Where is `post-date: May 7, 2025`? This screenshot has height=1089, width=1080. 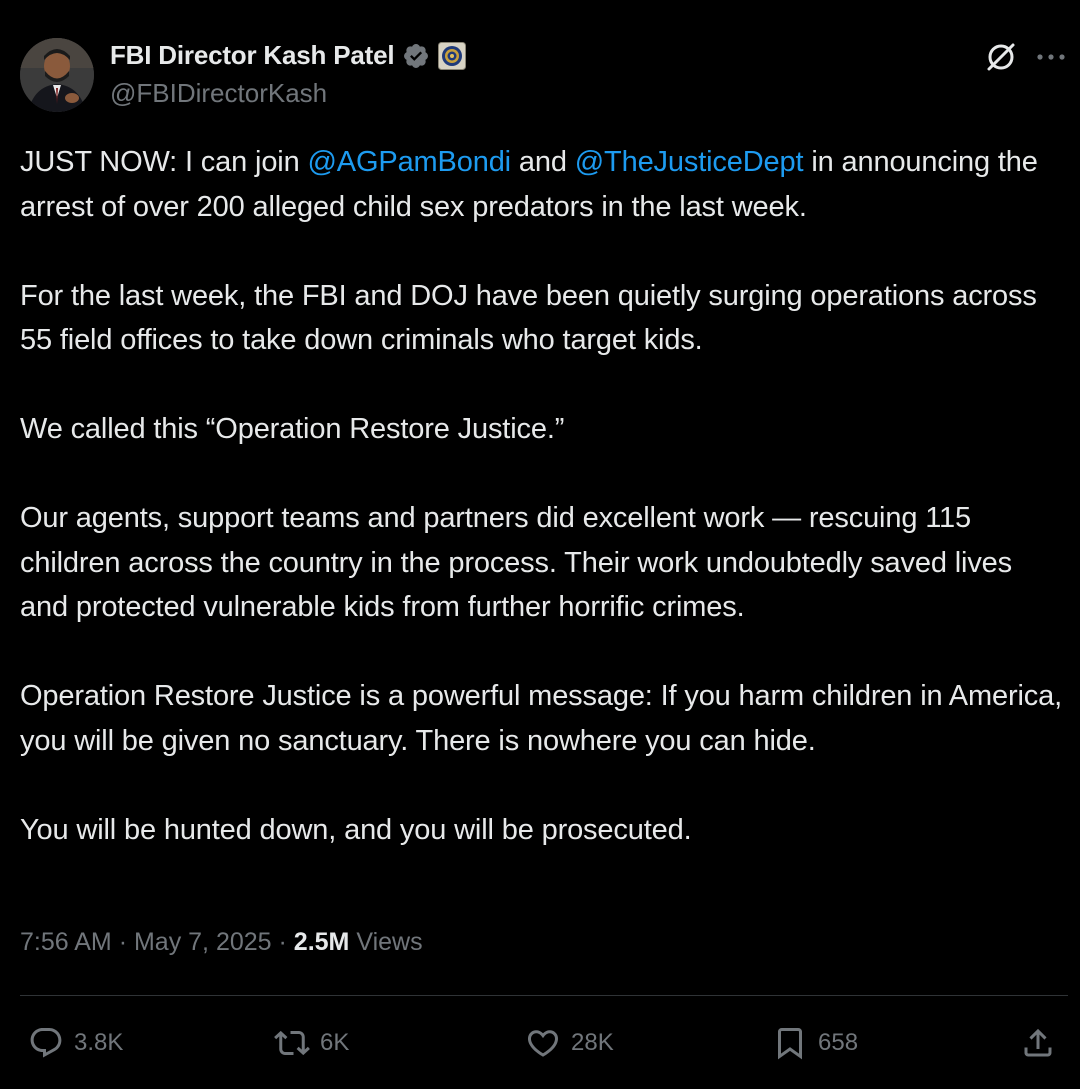 post-date: May 7, 2025 is located at coordinates (203, 942).